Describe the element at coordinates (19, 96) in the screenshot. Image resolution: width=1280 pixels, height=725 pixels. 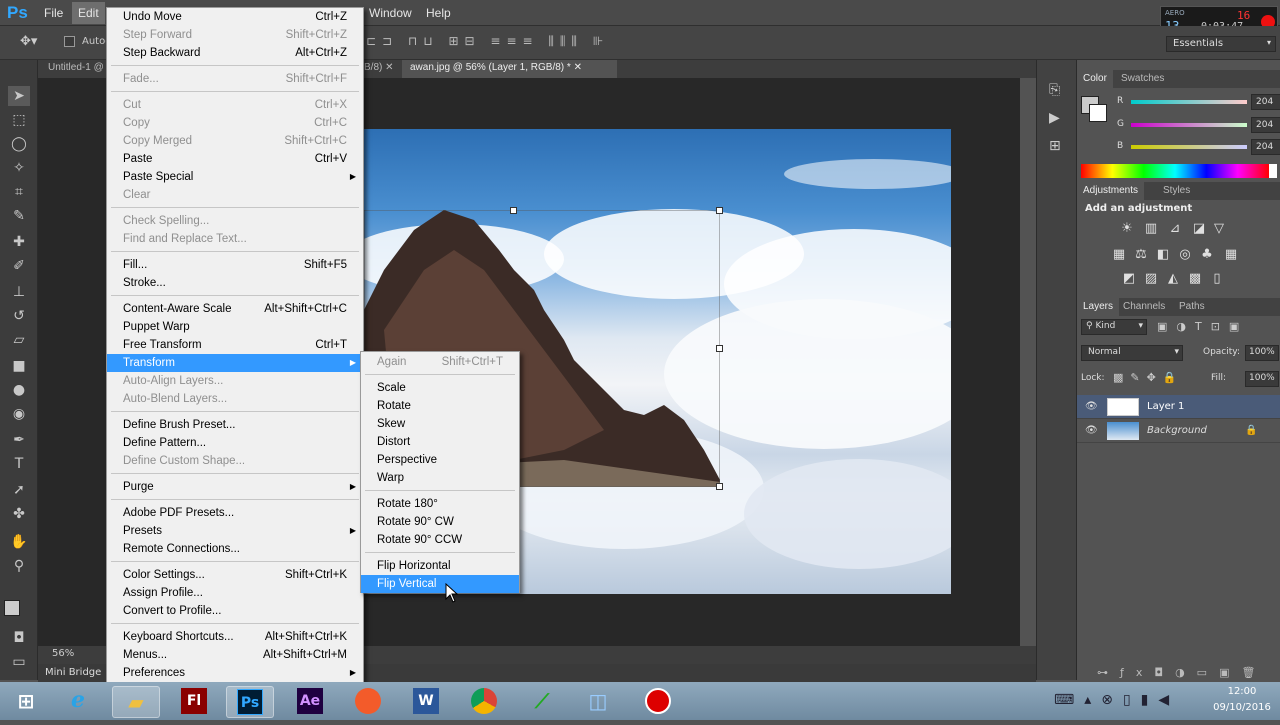
I see `move-tool-icon: ➤` at that location.